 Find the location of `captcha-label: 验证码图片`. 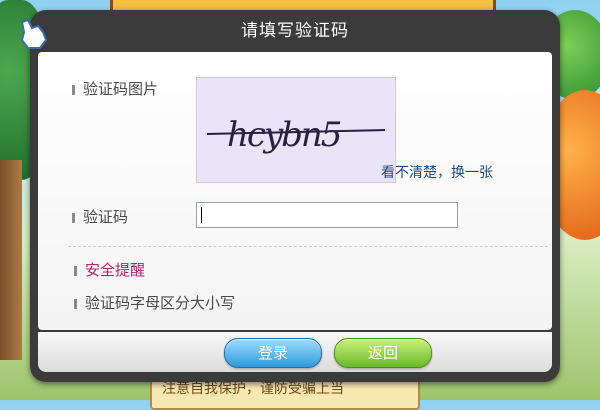

captcha-label: 验证码图片 is located at coordinates (121, 89).